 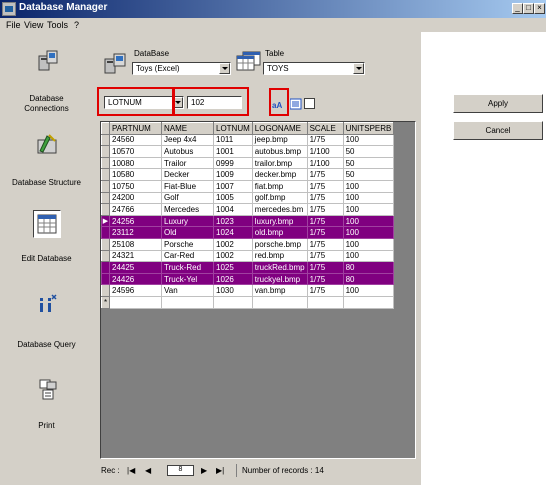 What do you see at coordinates (325, 128) in the screenshot?
I see `column-header-scale: SCALE` at bounding box center [325, 128].